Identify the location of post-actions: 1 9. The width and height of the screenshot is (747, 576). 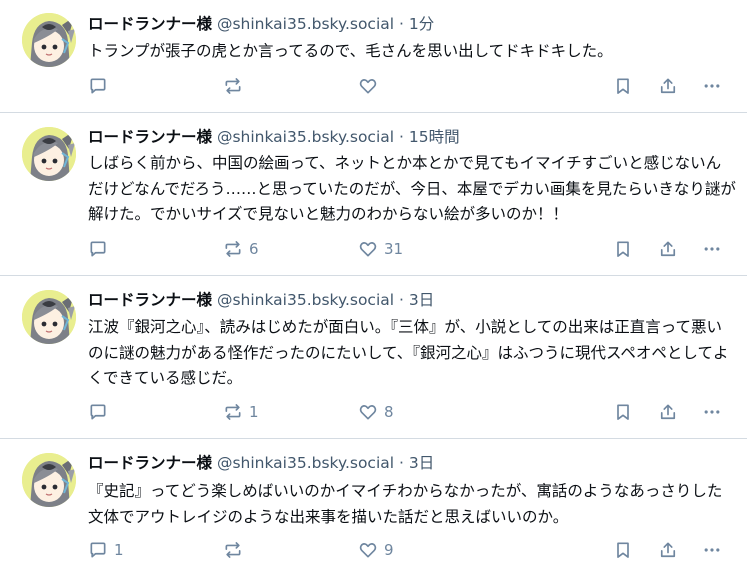
(412, 550).